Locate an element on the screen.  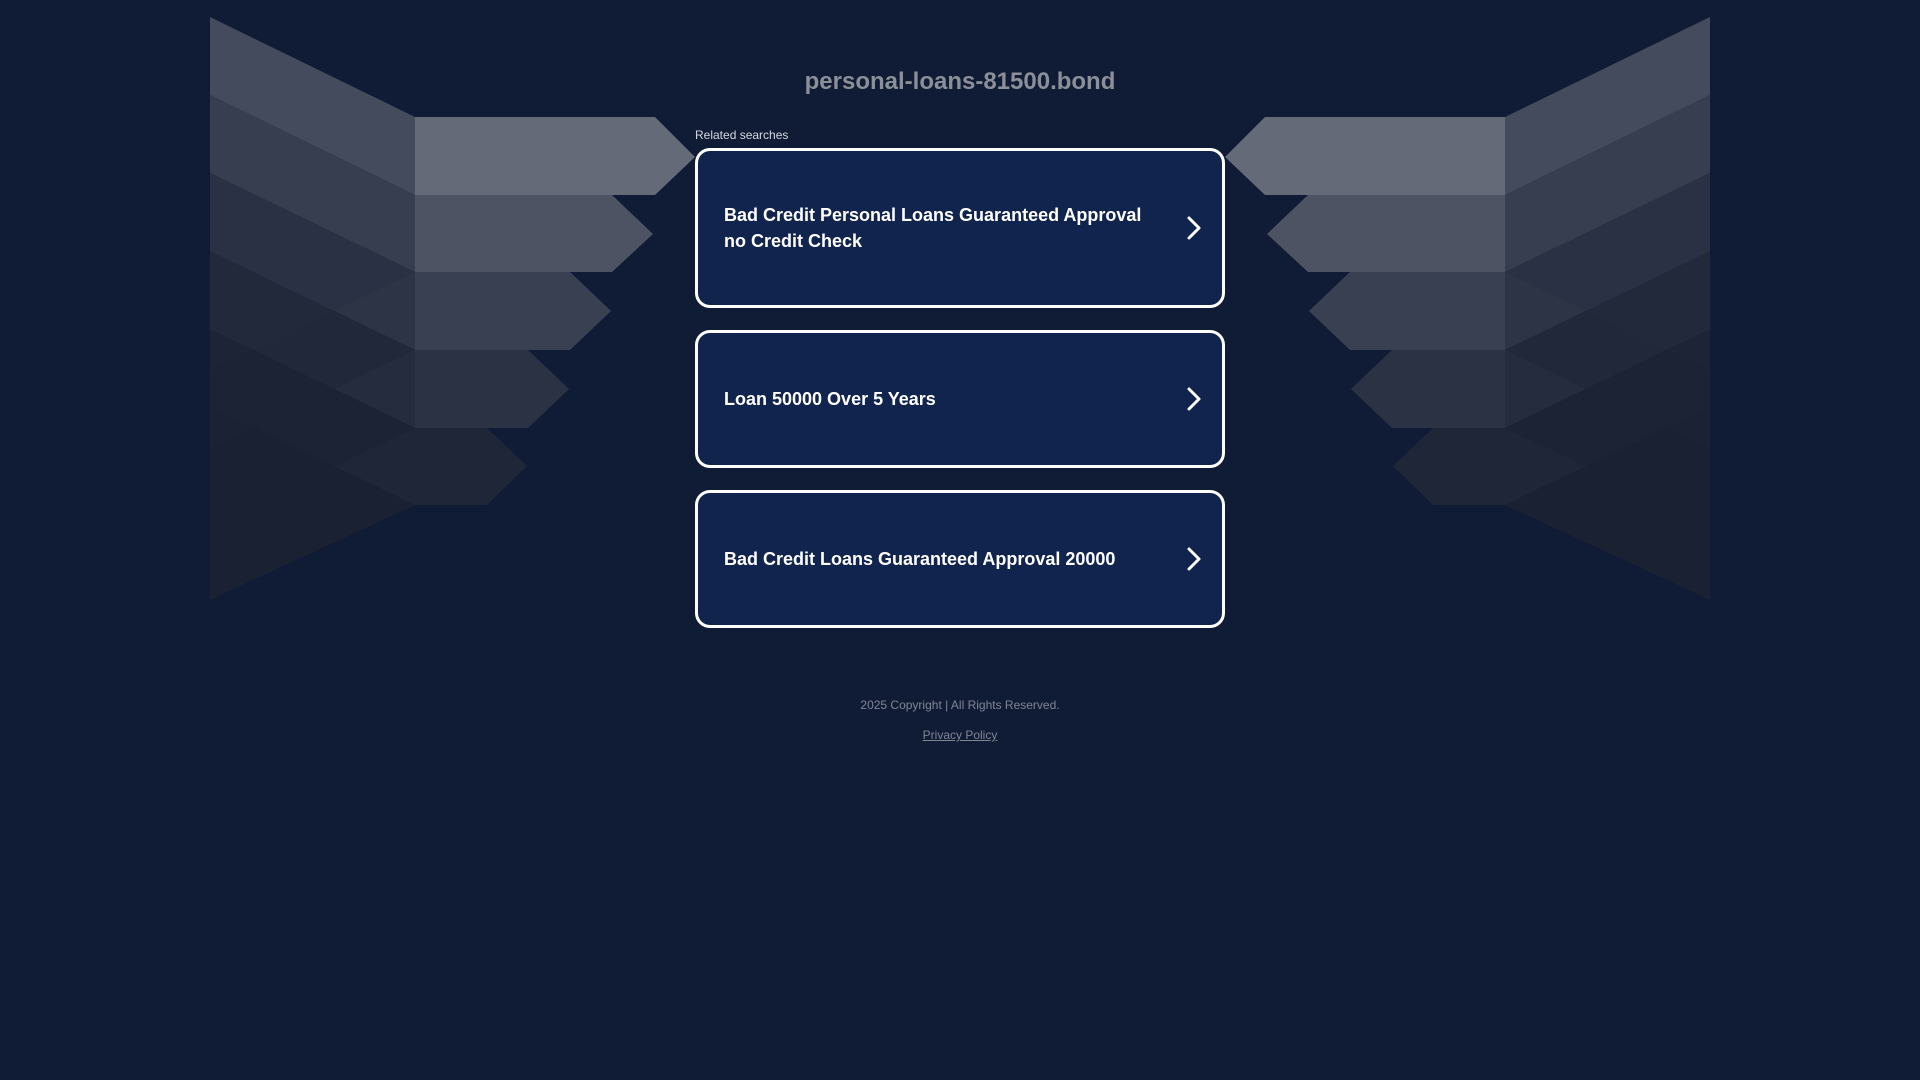
domain-title: personal-loans-81500.bond is located at coordinates (960, 81).